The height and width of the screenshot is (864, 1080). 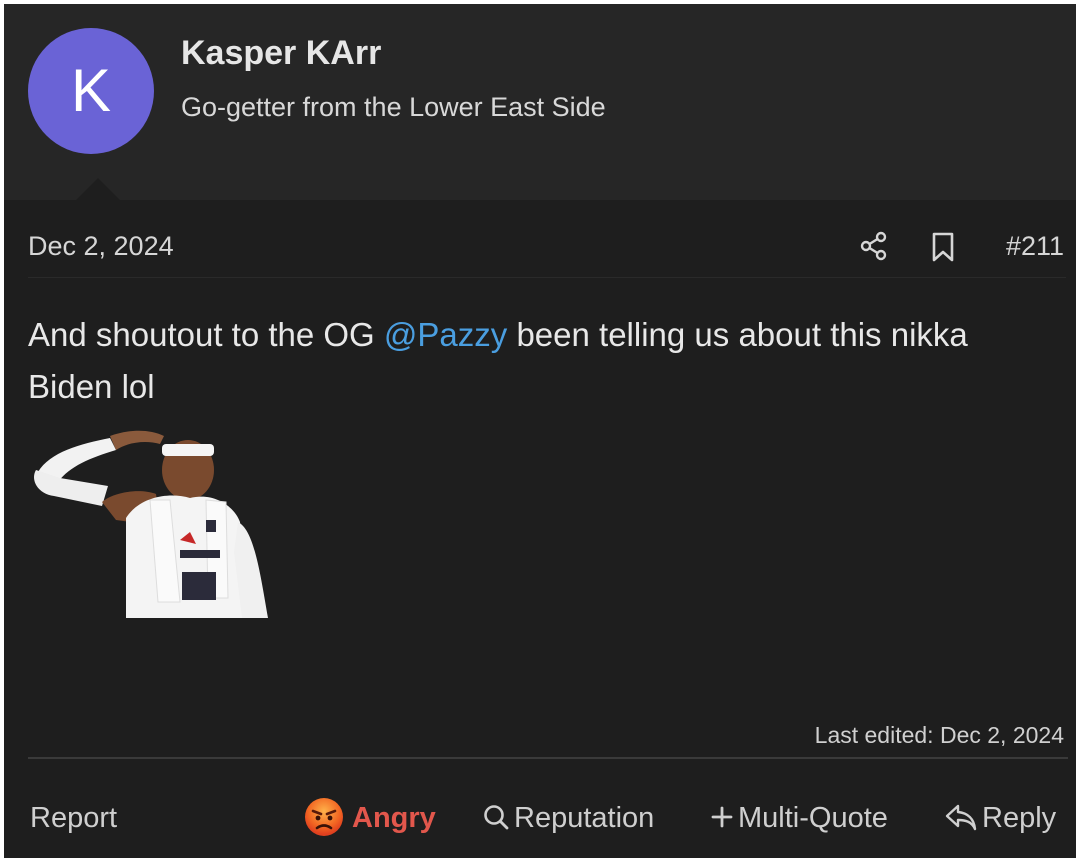 What do you see at coordinates (722, 817) in the screenshot?
I see `plus-icon` at bounding box center [722, 817].